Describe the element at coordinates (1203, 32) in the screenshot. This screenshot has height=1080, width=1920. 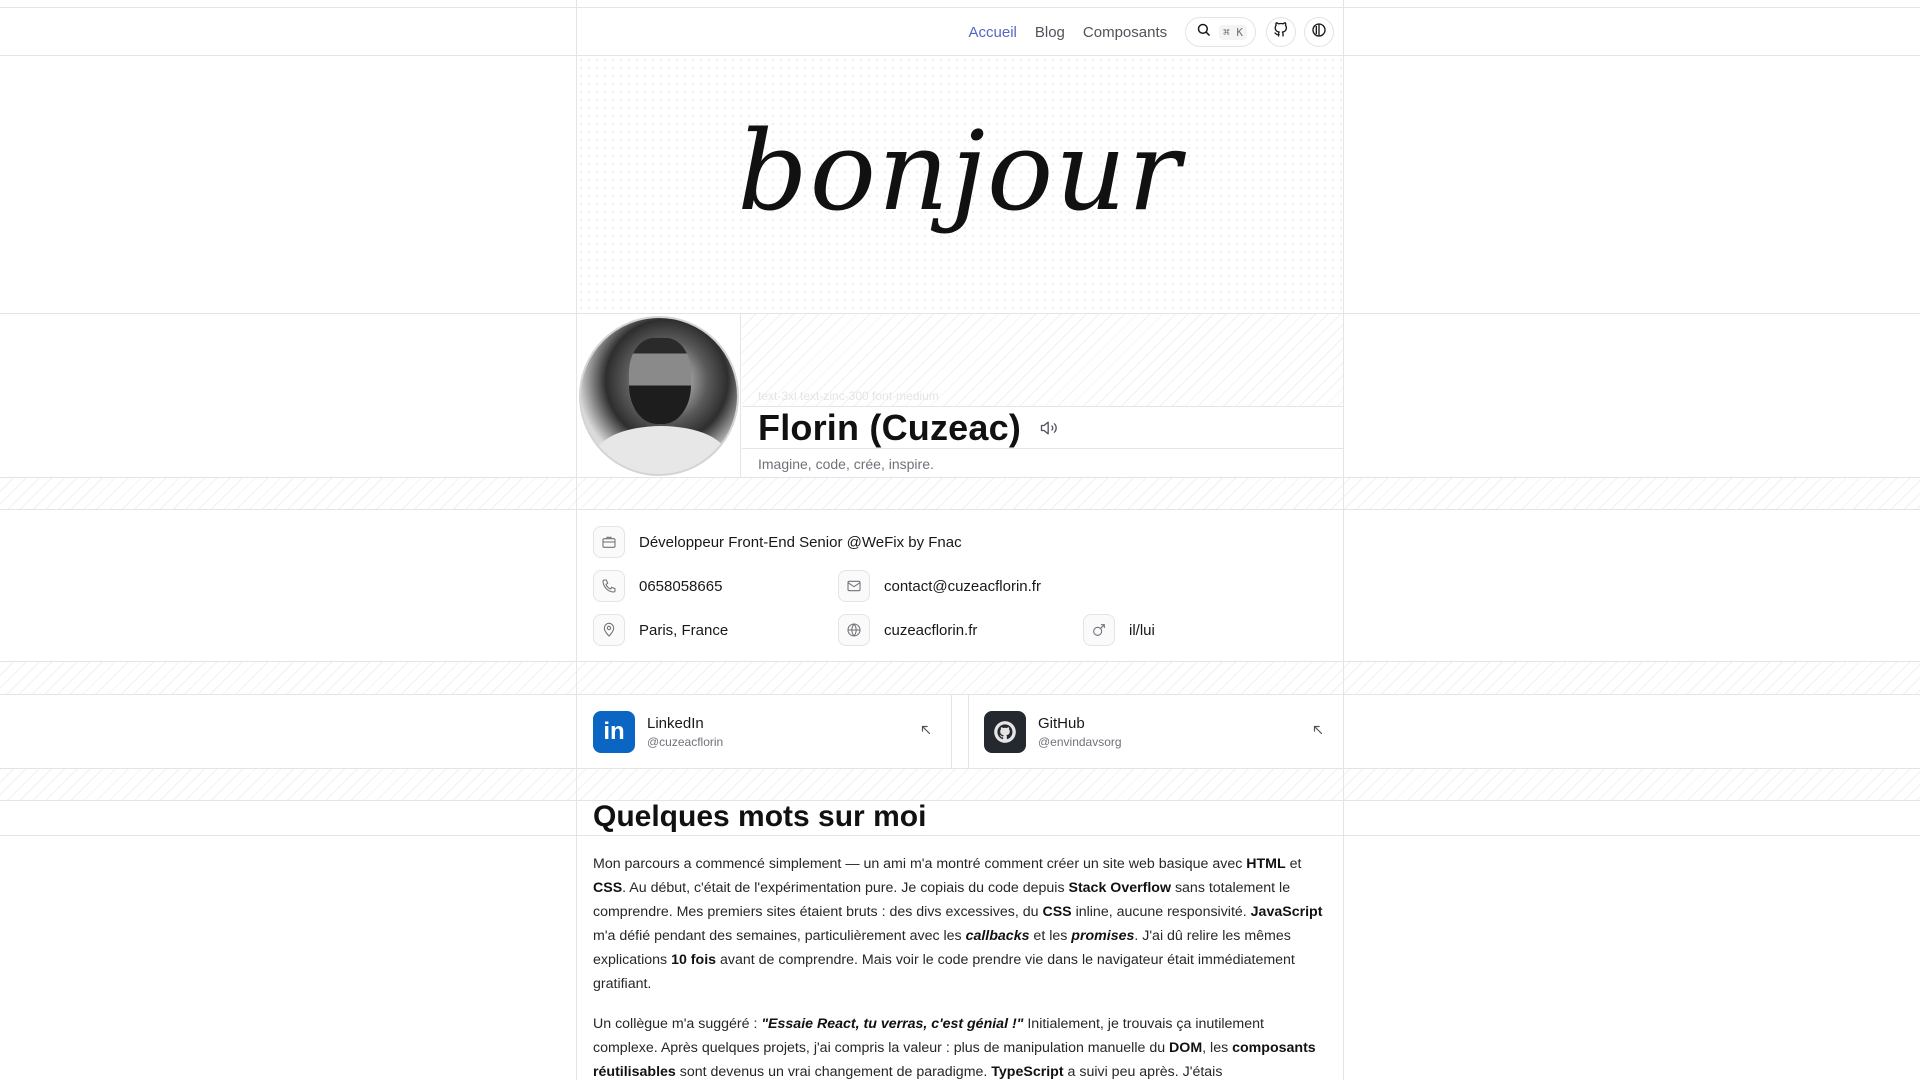
I see `search-icon` at that location.